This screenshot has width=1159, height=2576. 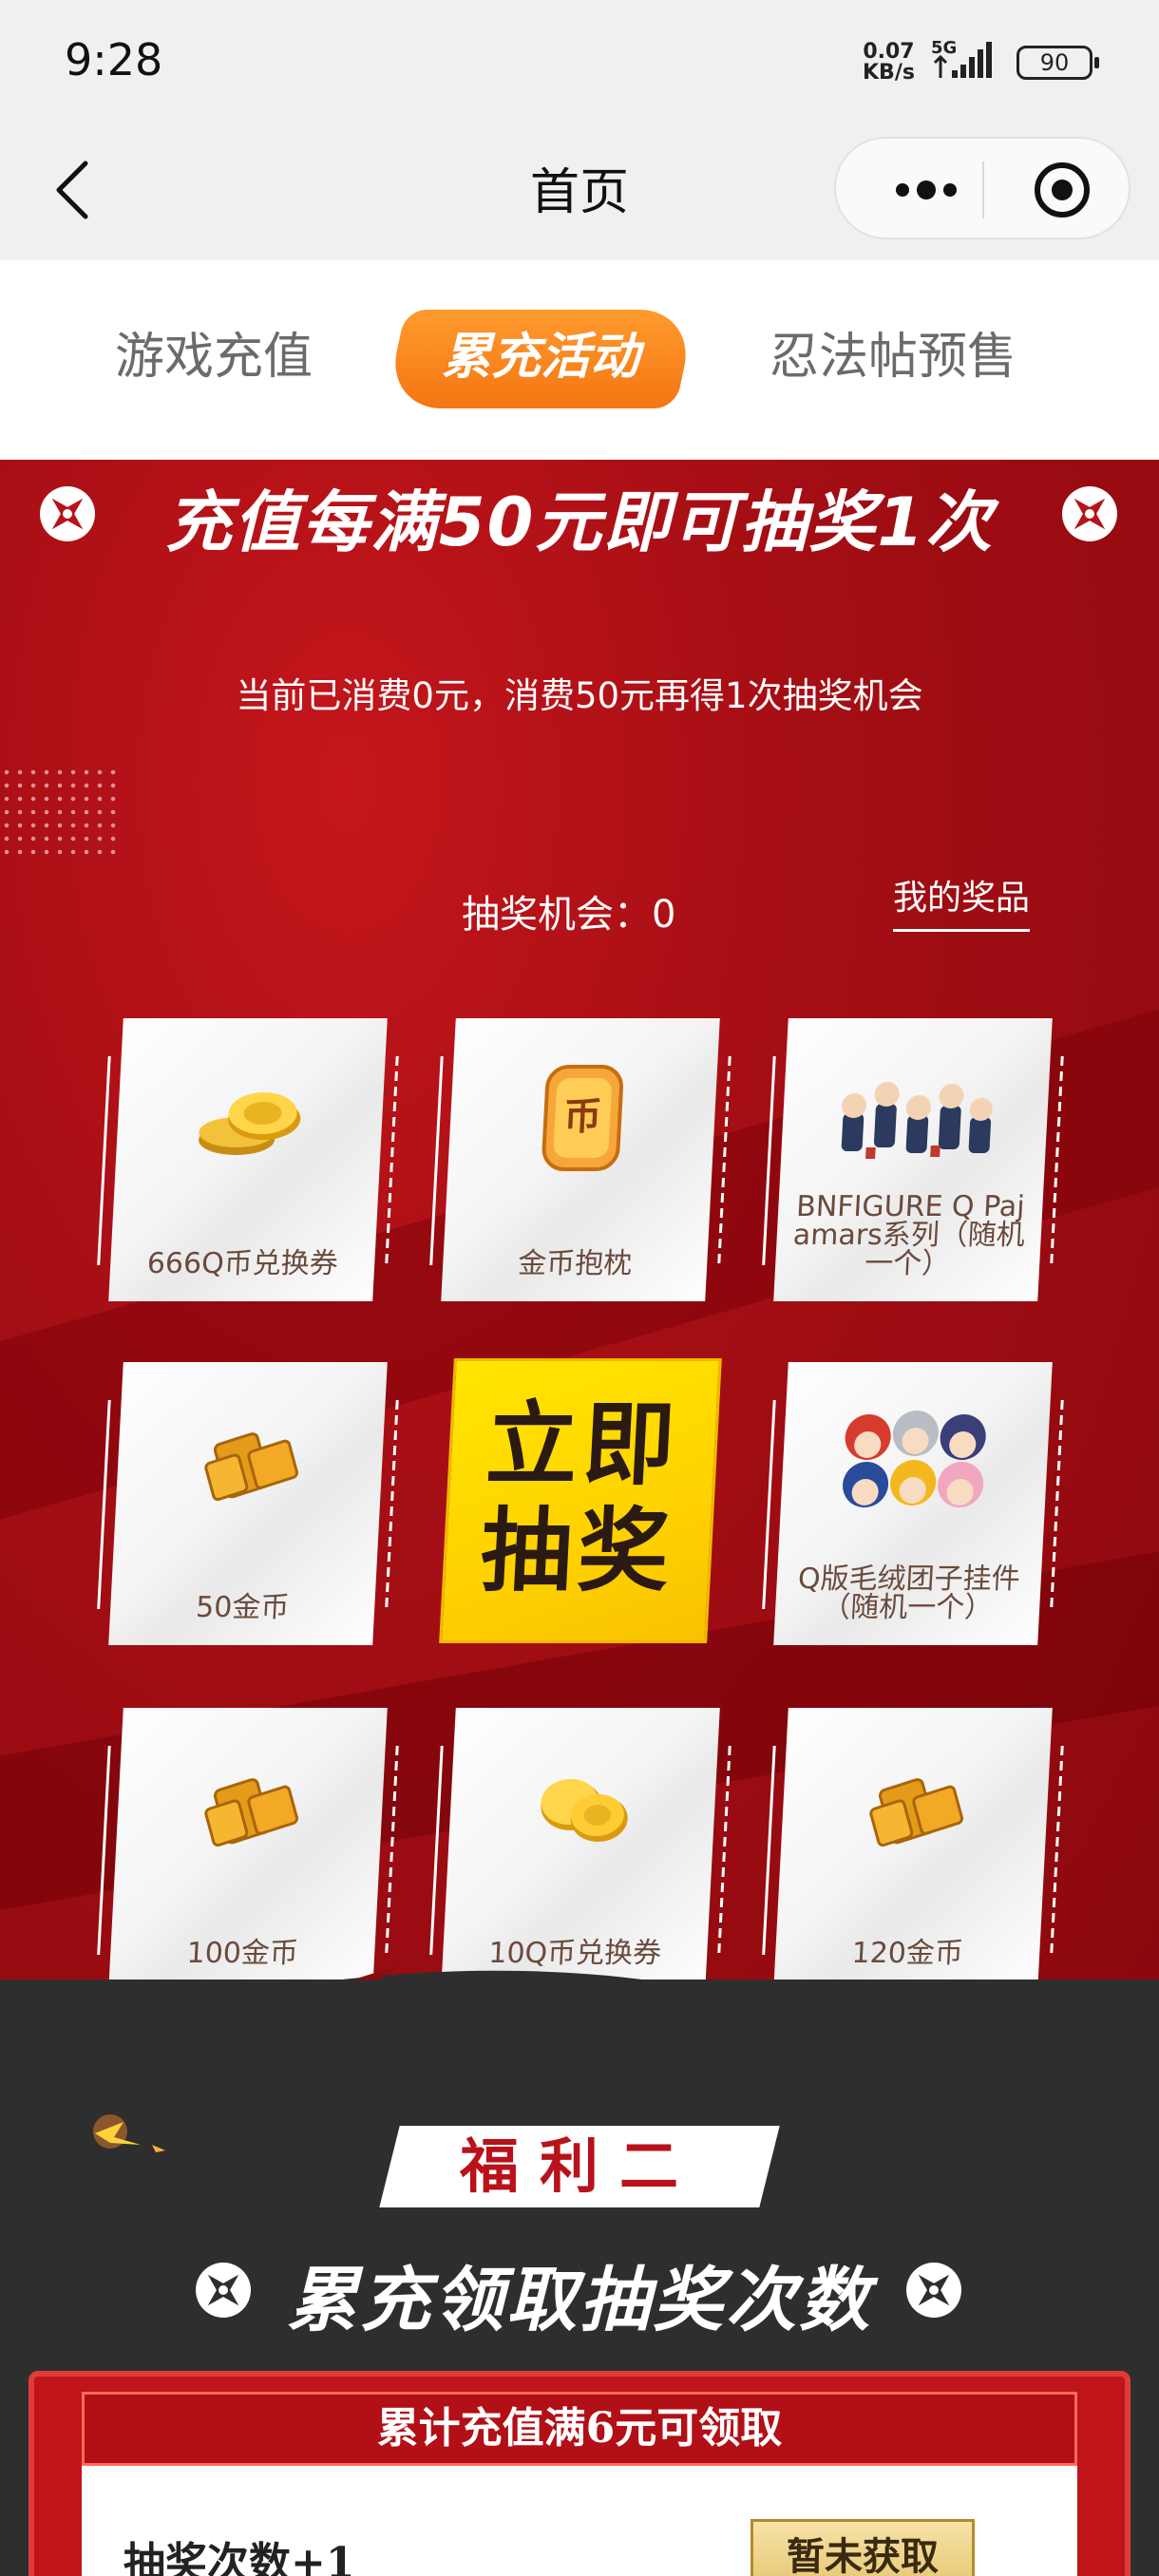 I want to click on net-speed: 0.07 KB/s, so click(x=889, y=63).